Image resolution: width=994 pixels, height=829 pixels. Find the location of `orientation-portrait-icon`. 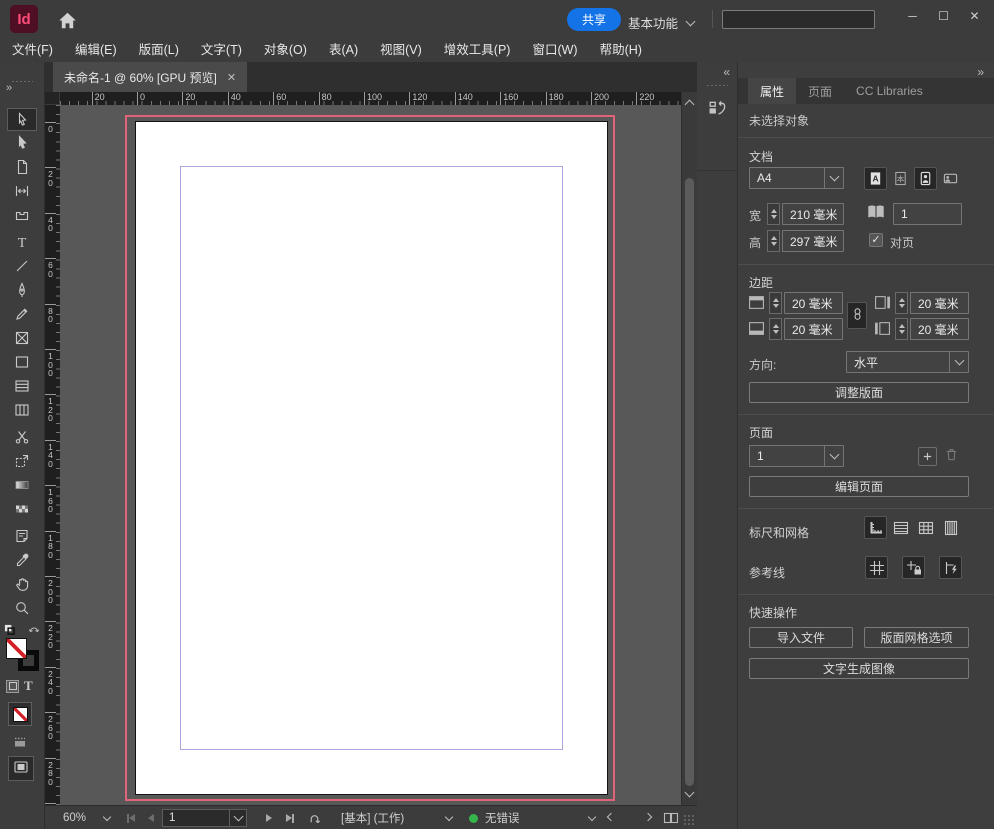

orientation-portrait-icon is located at coordinates (925, 178).